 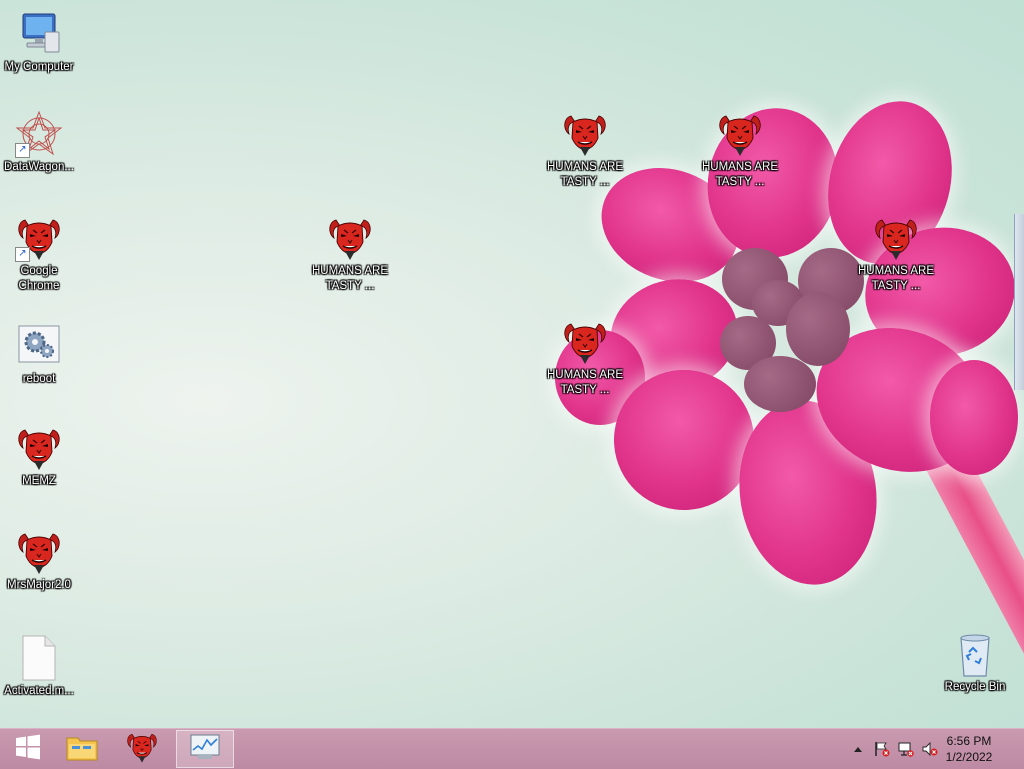 What do you see at coordinates (906, 749) in the screenshot?
I see `network-icon` at bounding box center [906, 749].